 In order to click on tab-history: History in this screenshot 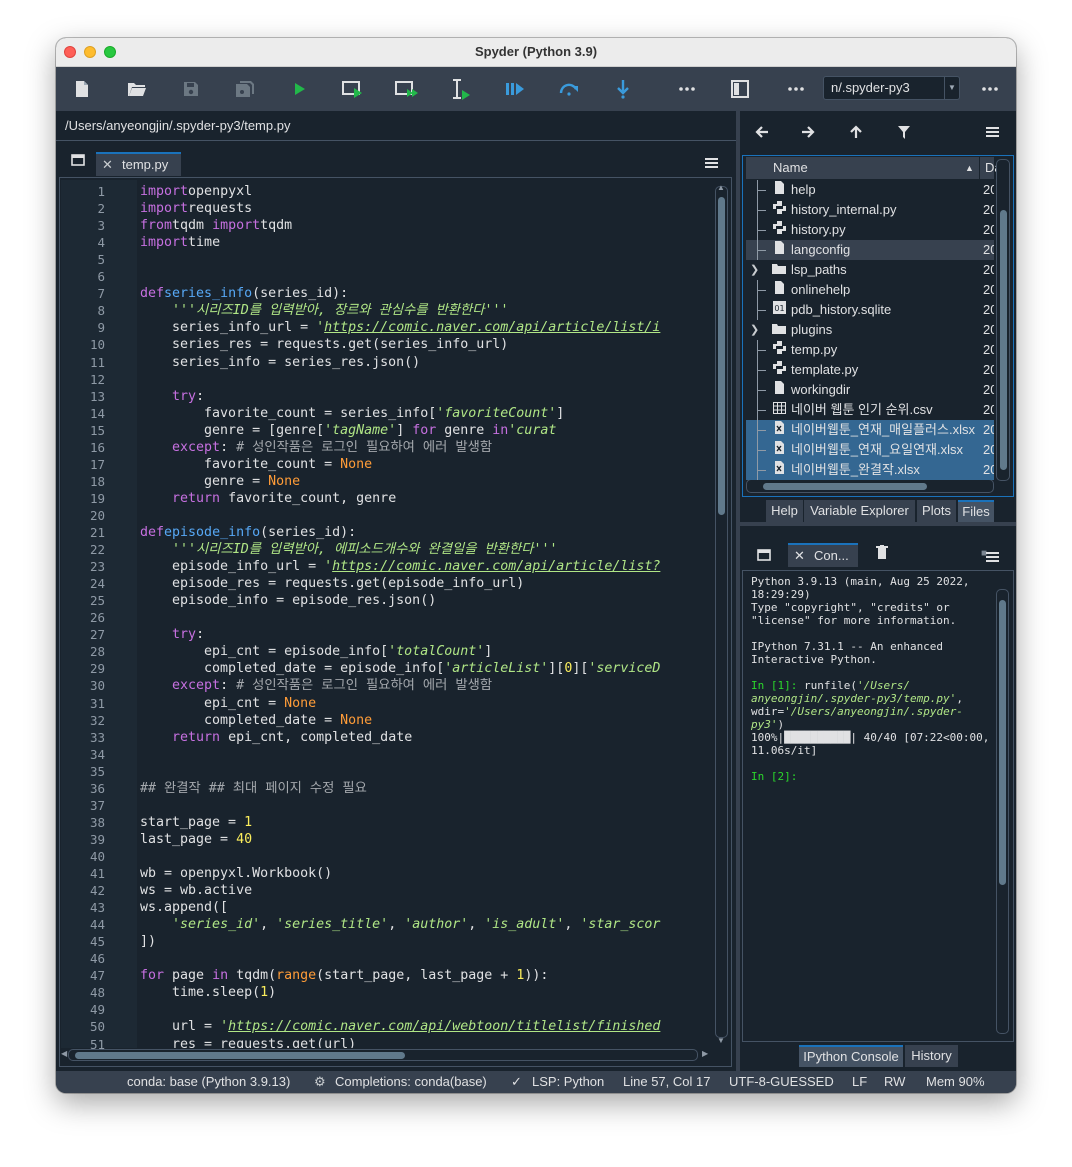, I will do `click(931, 1056)`.